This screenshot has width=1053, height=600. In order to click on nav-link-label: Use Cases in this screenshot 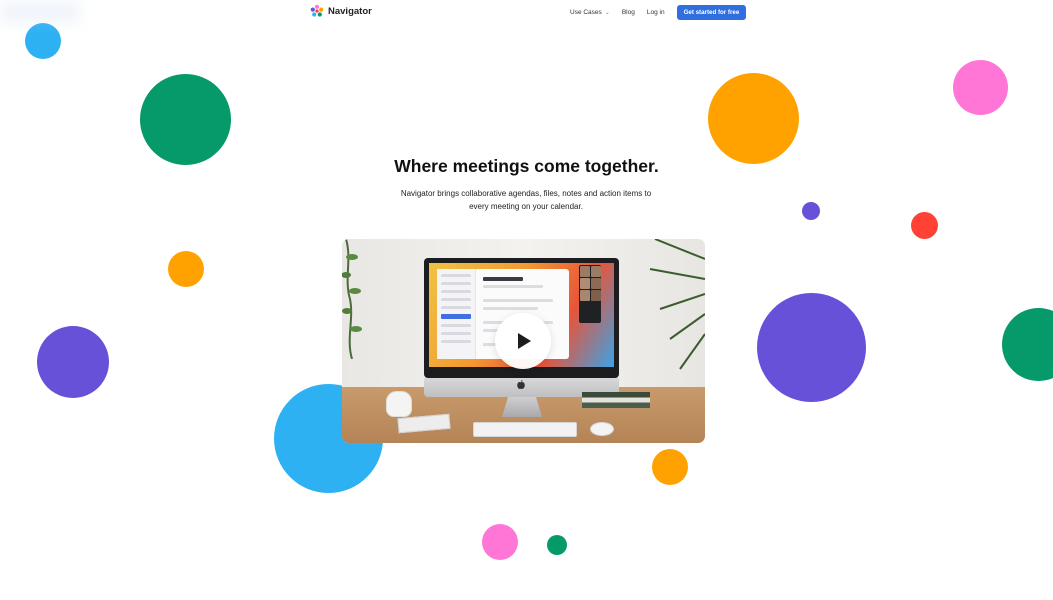, I will do `click(586, 12)`.